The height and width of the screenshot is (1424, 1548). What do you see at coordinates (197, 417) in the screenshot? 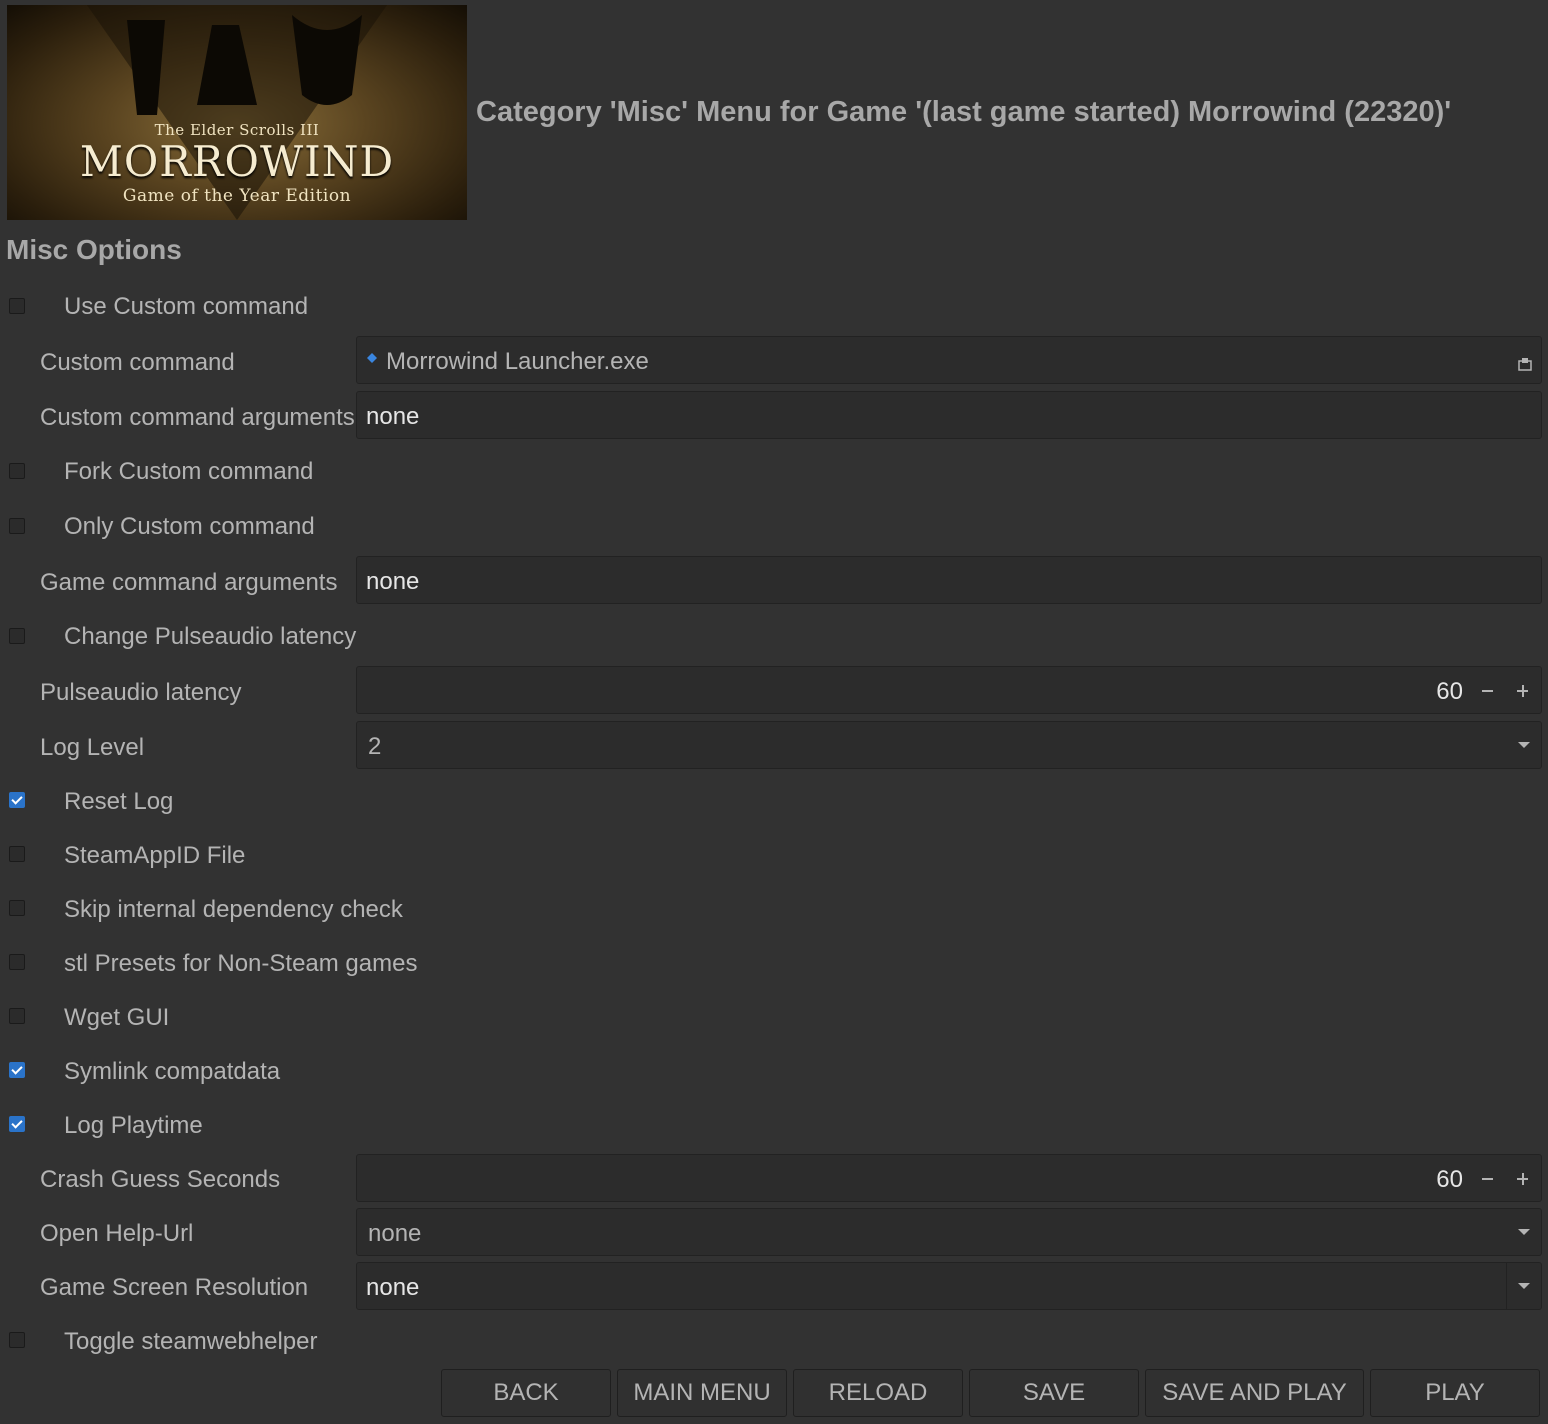
I see `custom-command-arguments-label: Custom command arguments` at bounding box center [197, 417].